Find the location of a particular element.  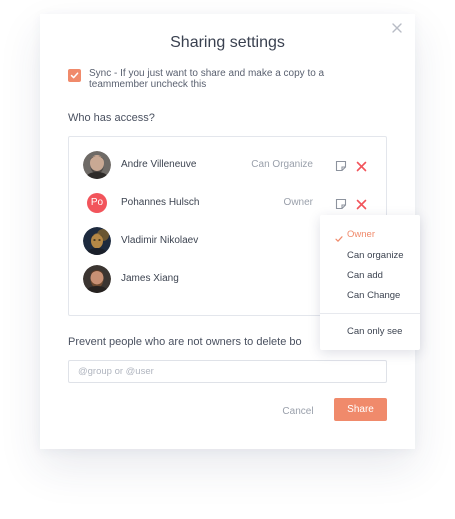

user-row: Andre Villeneuve Can Organize is located at coordinates (228, 165).